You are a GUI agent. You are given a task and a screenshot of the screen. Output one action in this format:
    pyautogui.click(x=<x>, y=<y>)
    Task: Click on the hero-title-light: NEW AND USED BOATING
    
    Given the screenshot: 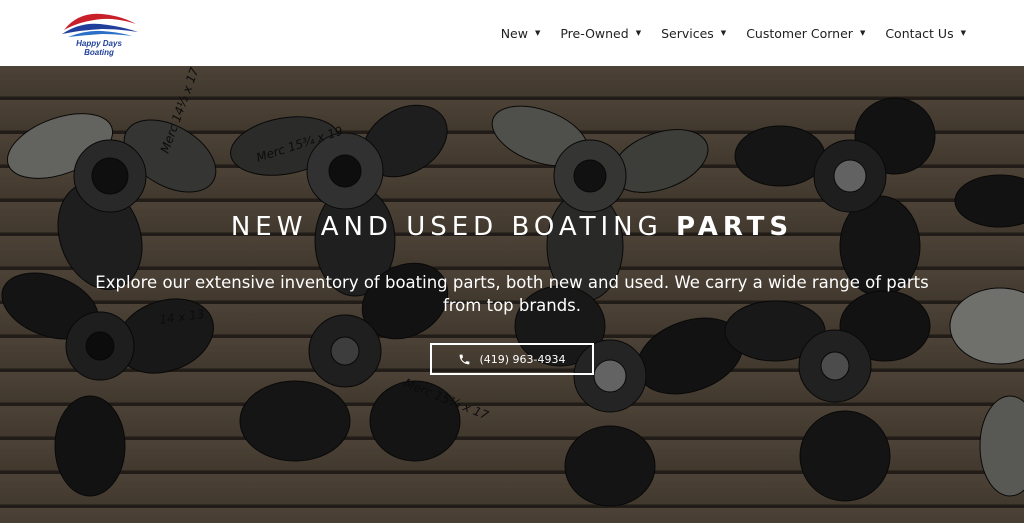 What is the action you would take?
    pyautogui.click(x=453, y=227)
    